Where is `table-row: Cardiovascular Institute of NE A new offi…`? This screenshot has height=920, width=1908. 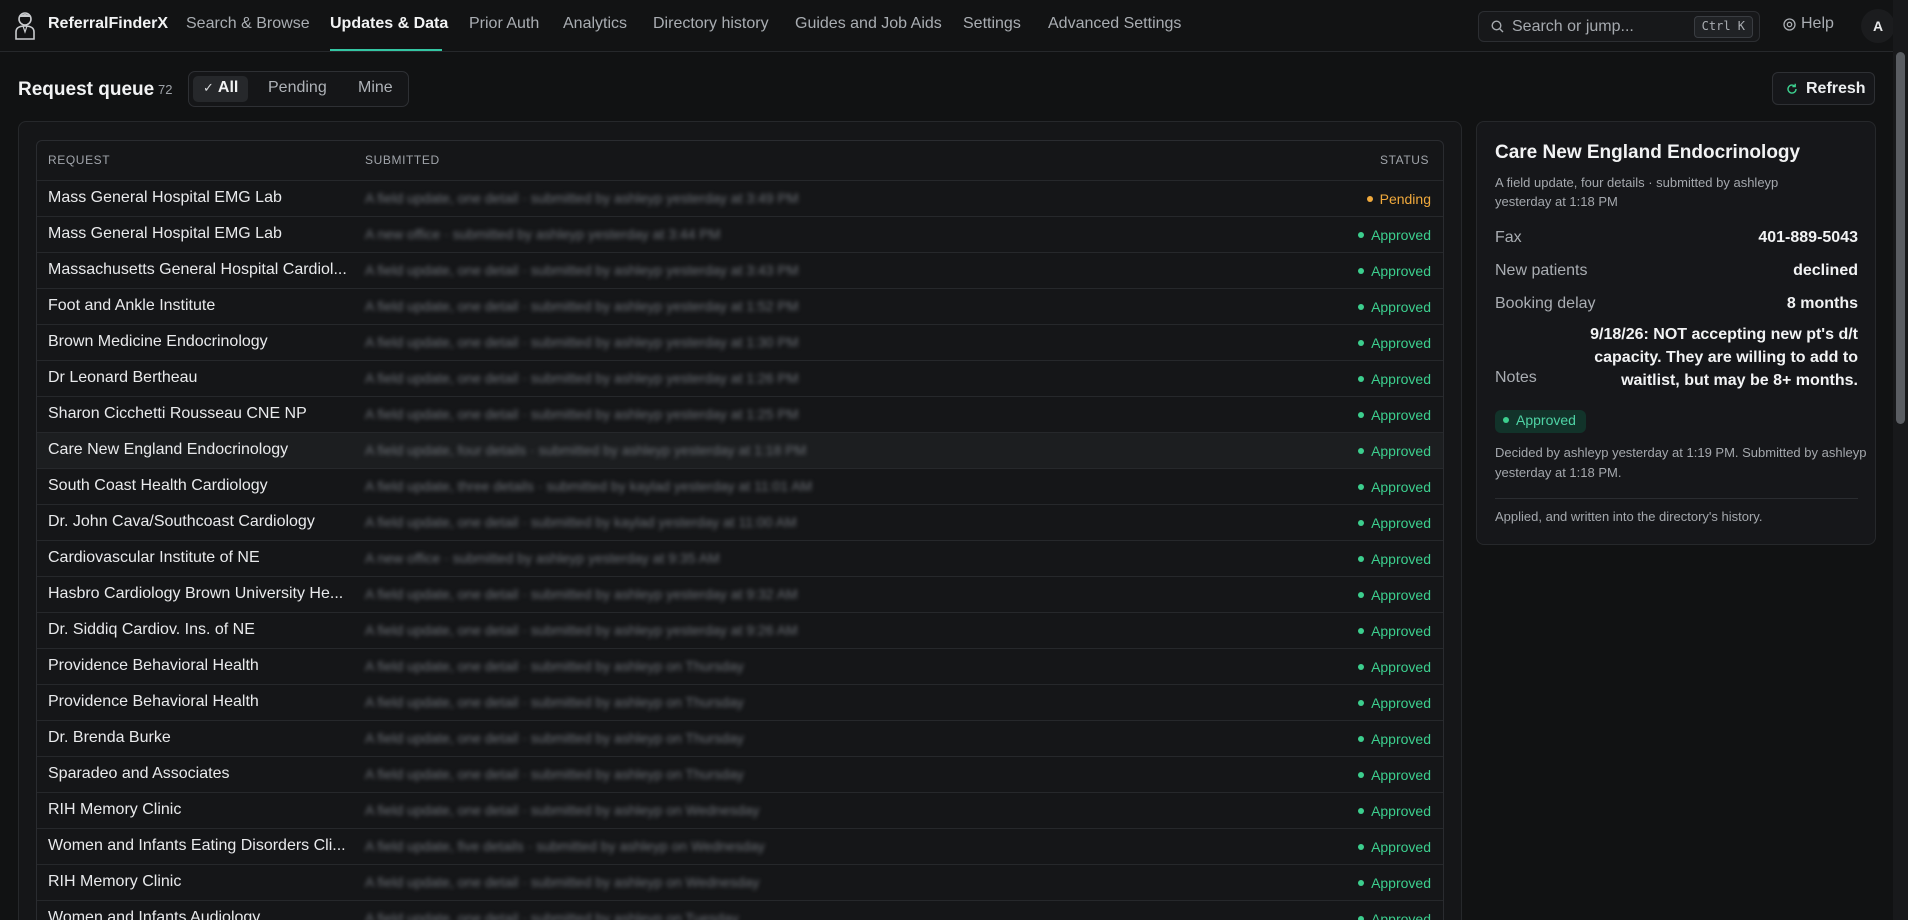 table-row: Cardiovascular Institute of NE A new offi… is located at coordinates (740, 558).